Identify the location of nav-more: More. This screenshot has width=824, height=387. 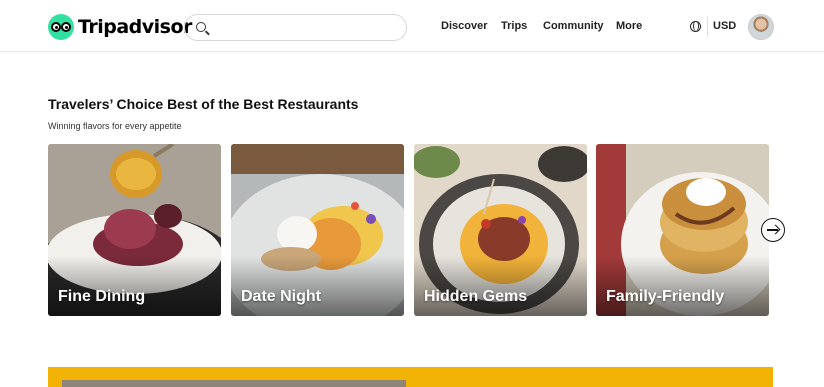
(629, 26).